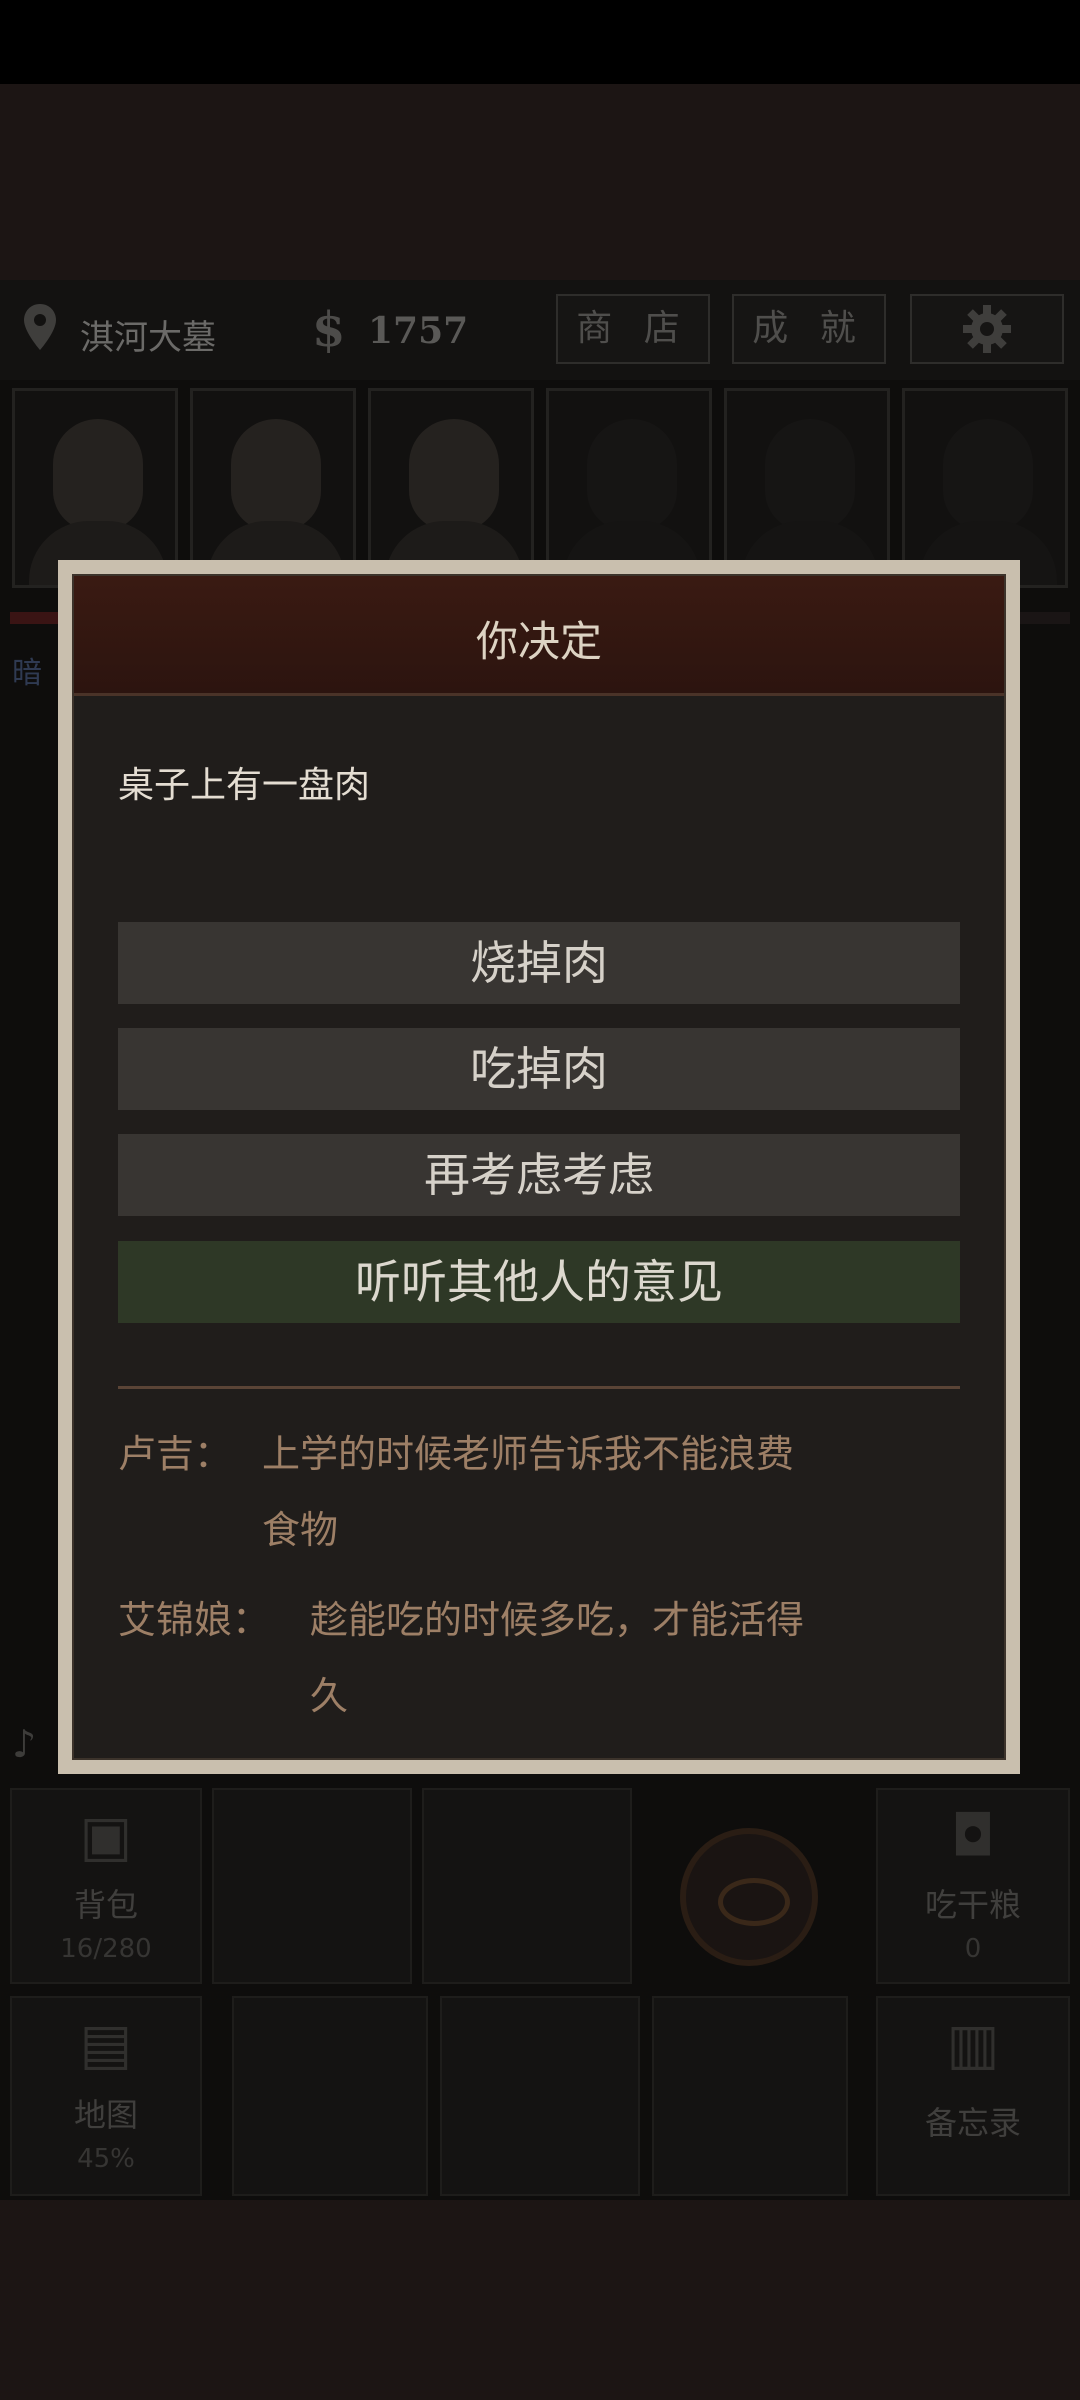 The width and height of the screenshot is (1080, 2400). I want to click on bottom-letterbox, so click(540, 2300).